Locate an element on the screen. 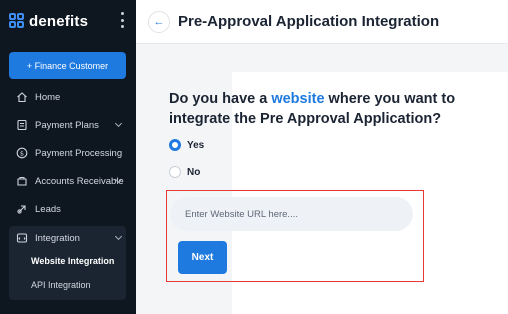 This screenshot has width=508, height=314. sidebar-item-label: Payment Plans is located at coordinates (67, 125).